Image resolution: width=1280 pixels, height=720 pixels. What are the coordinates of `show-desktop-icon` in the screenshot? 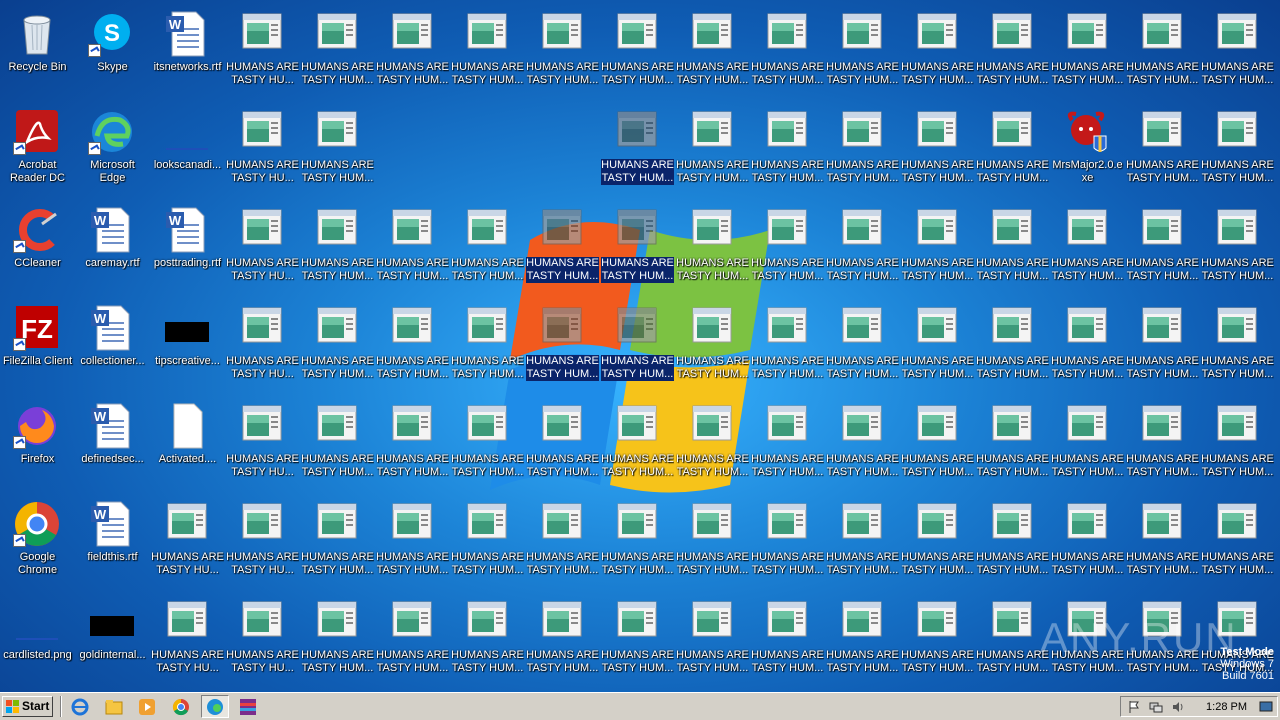 It's located at (1266, 707).